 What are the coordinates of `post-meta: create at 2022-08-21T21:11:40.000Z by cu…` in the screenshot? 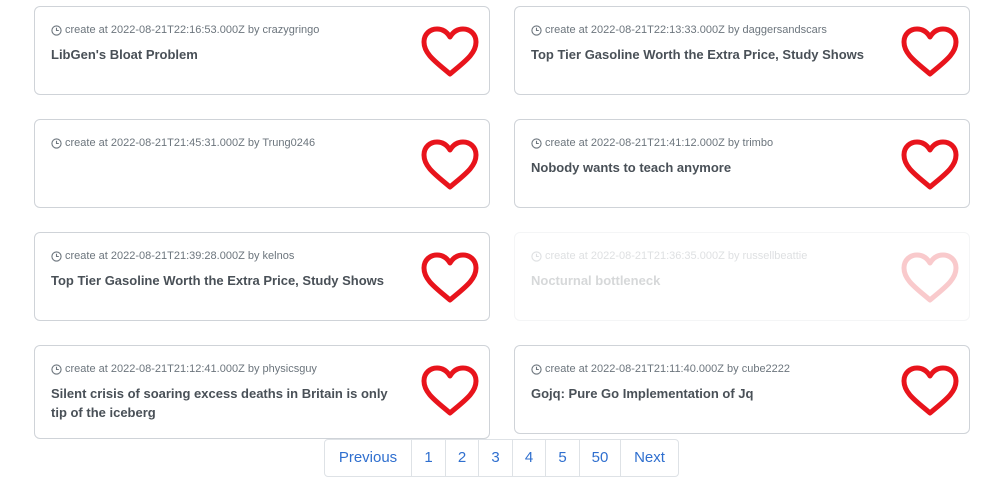 It's located at (668, 369).